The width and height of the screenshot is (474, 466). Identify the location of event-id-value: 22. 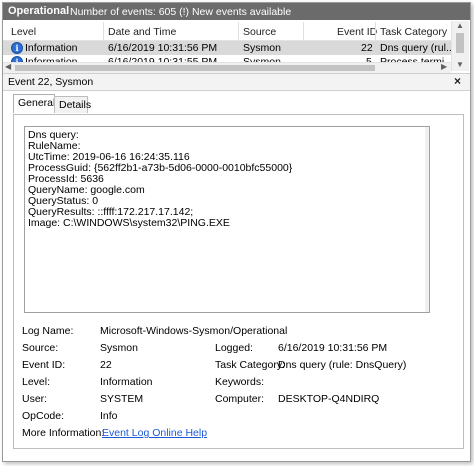
(106, 365).